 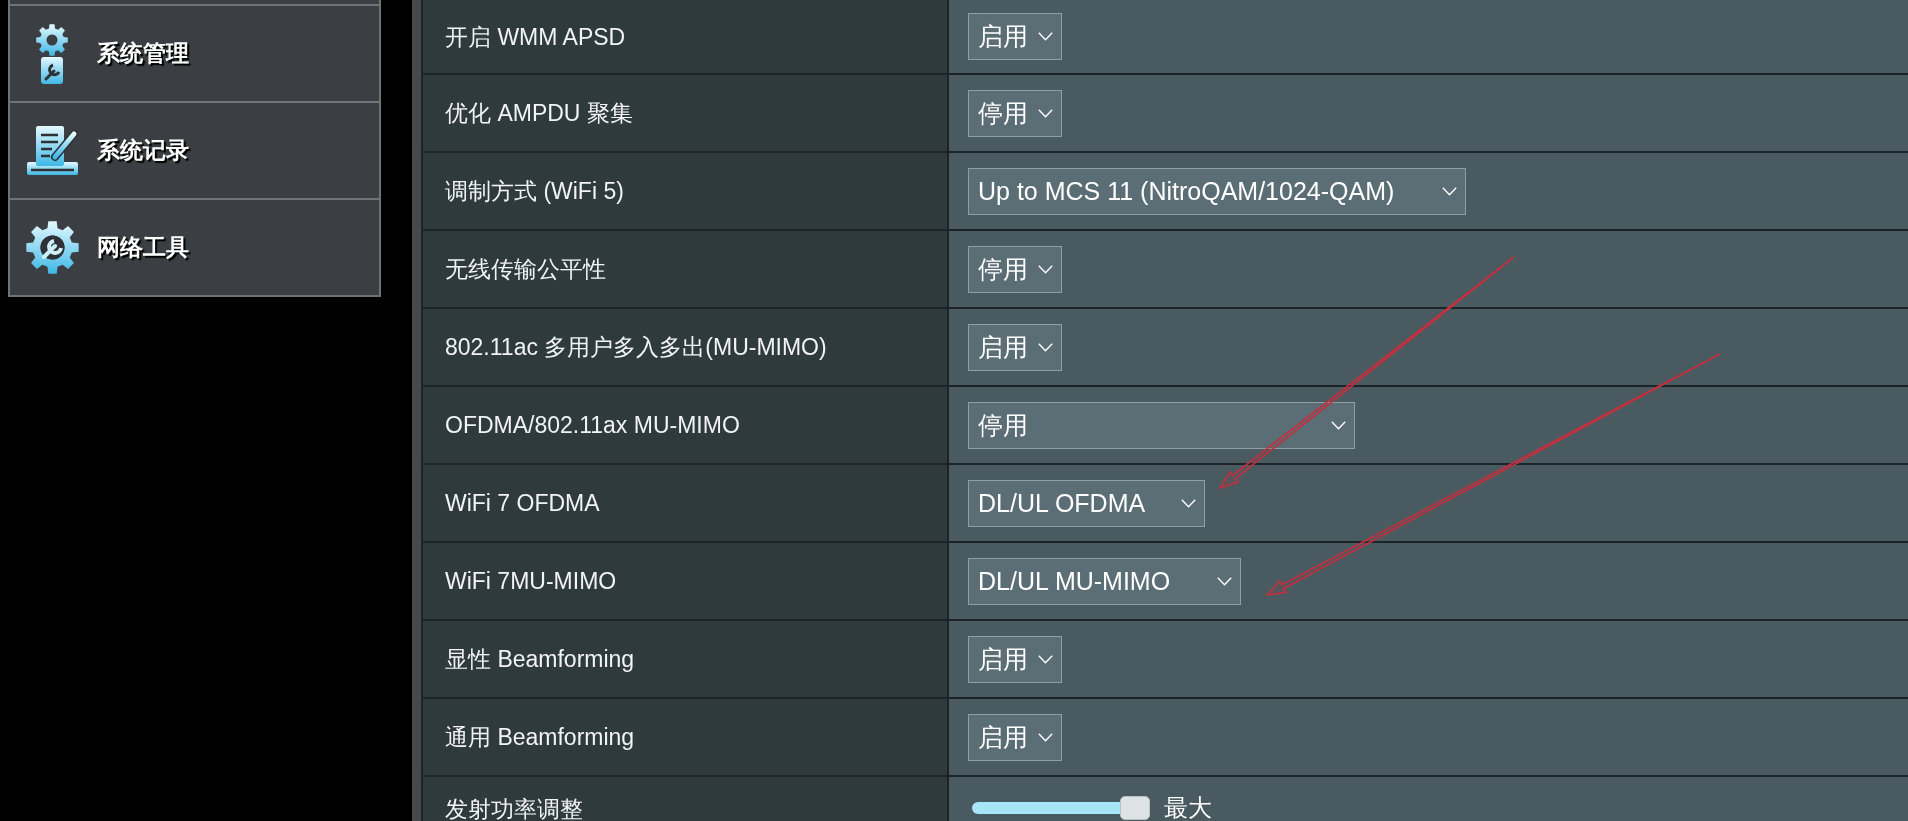 I want to click on slider-reading: 最大, so click(x=1188, y=808).